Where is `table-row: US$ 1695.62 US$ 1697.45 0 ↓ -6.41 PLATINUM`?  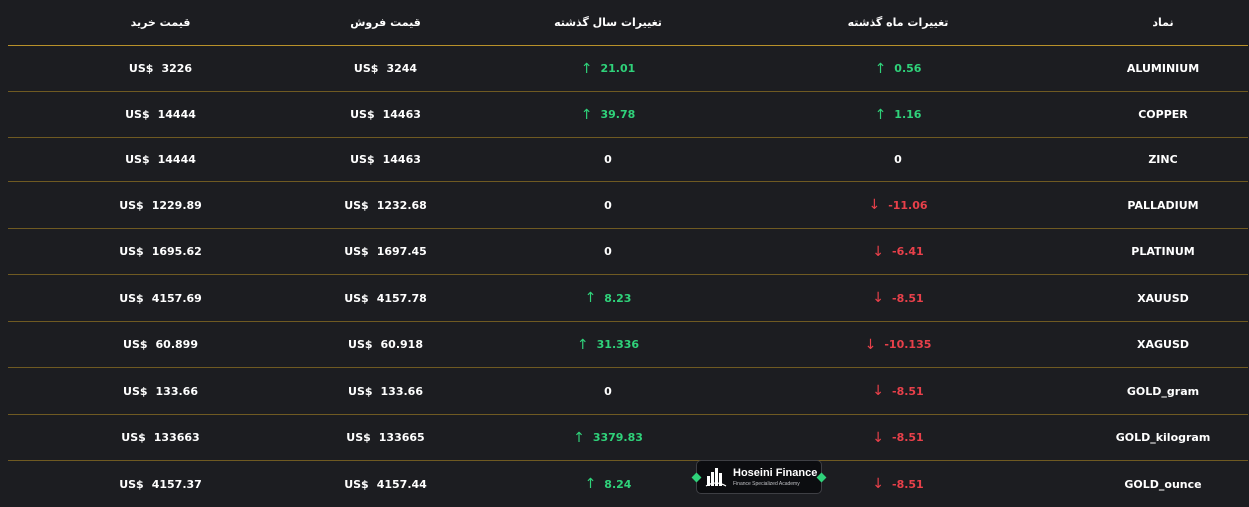
table-row: US$ 1695.62 US$ 1697.45 0 ↓ -6.41 PLATINUM is located at coordinates (628, 252).